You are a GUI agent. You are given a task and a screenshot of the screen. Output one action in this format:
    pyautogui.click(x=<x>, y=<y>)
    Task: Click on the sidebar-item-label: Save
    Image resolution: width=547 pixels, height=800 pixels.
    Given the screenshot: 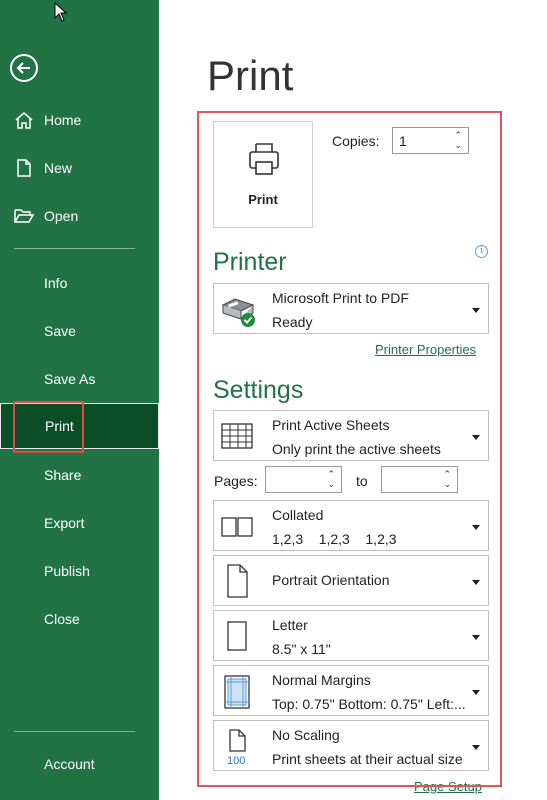 What is the action you would take?
    pyautogui.click(x=60, y=331)
    